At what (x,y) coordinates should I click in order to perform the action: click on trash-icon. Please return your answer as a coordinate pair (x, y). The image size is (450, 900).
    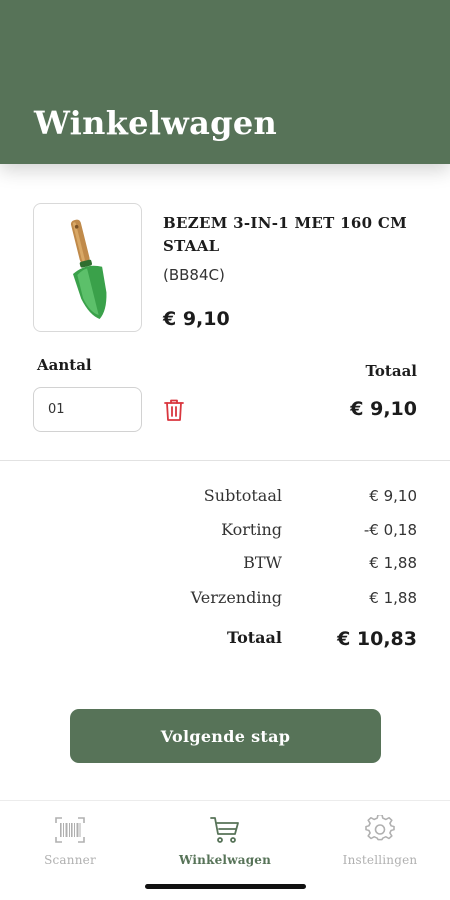
    Looking at the image, I should click on (174, 410).